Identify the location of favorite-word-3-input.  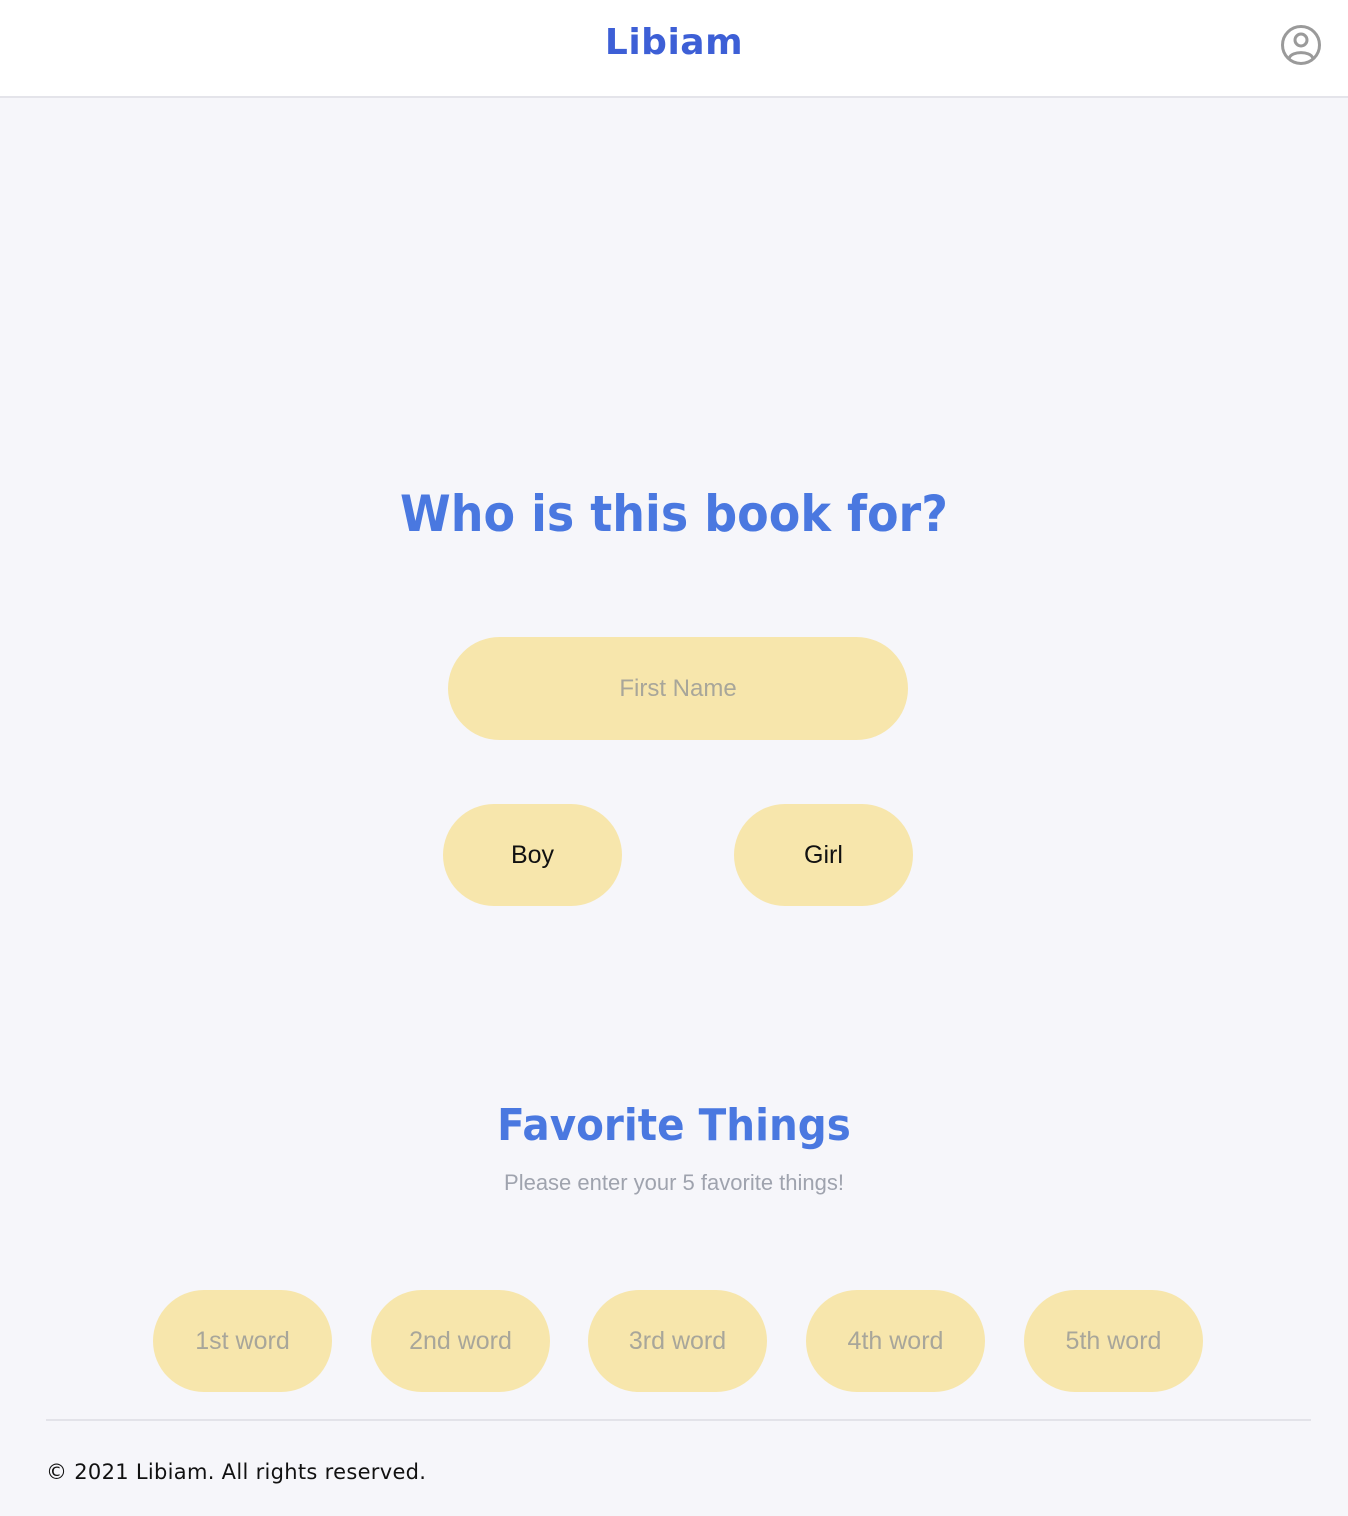
(677, 1341).